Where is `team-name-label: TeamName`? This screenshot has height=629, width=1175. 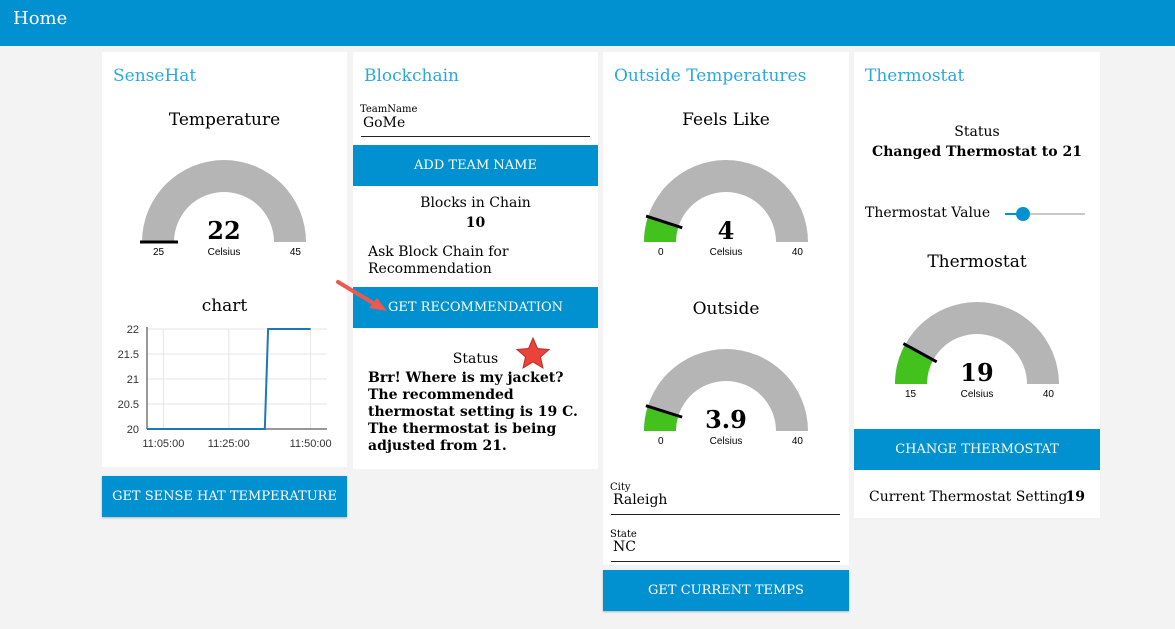
team-name-label: TeamName is located at coordinates (389, 109).